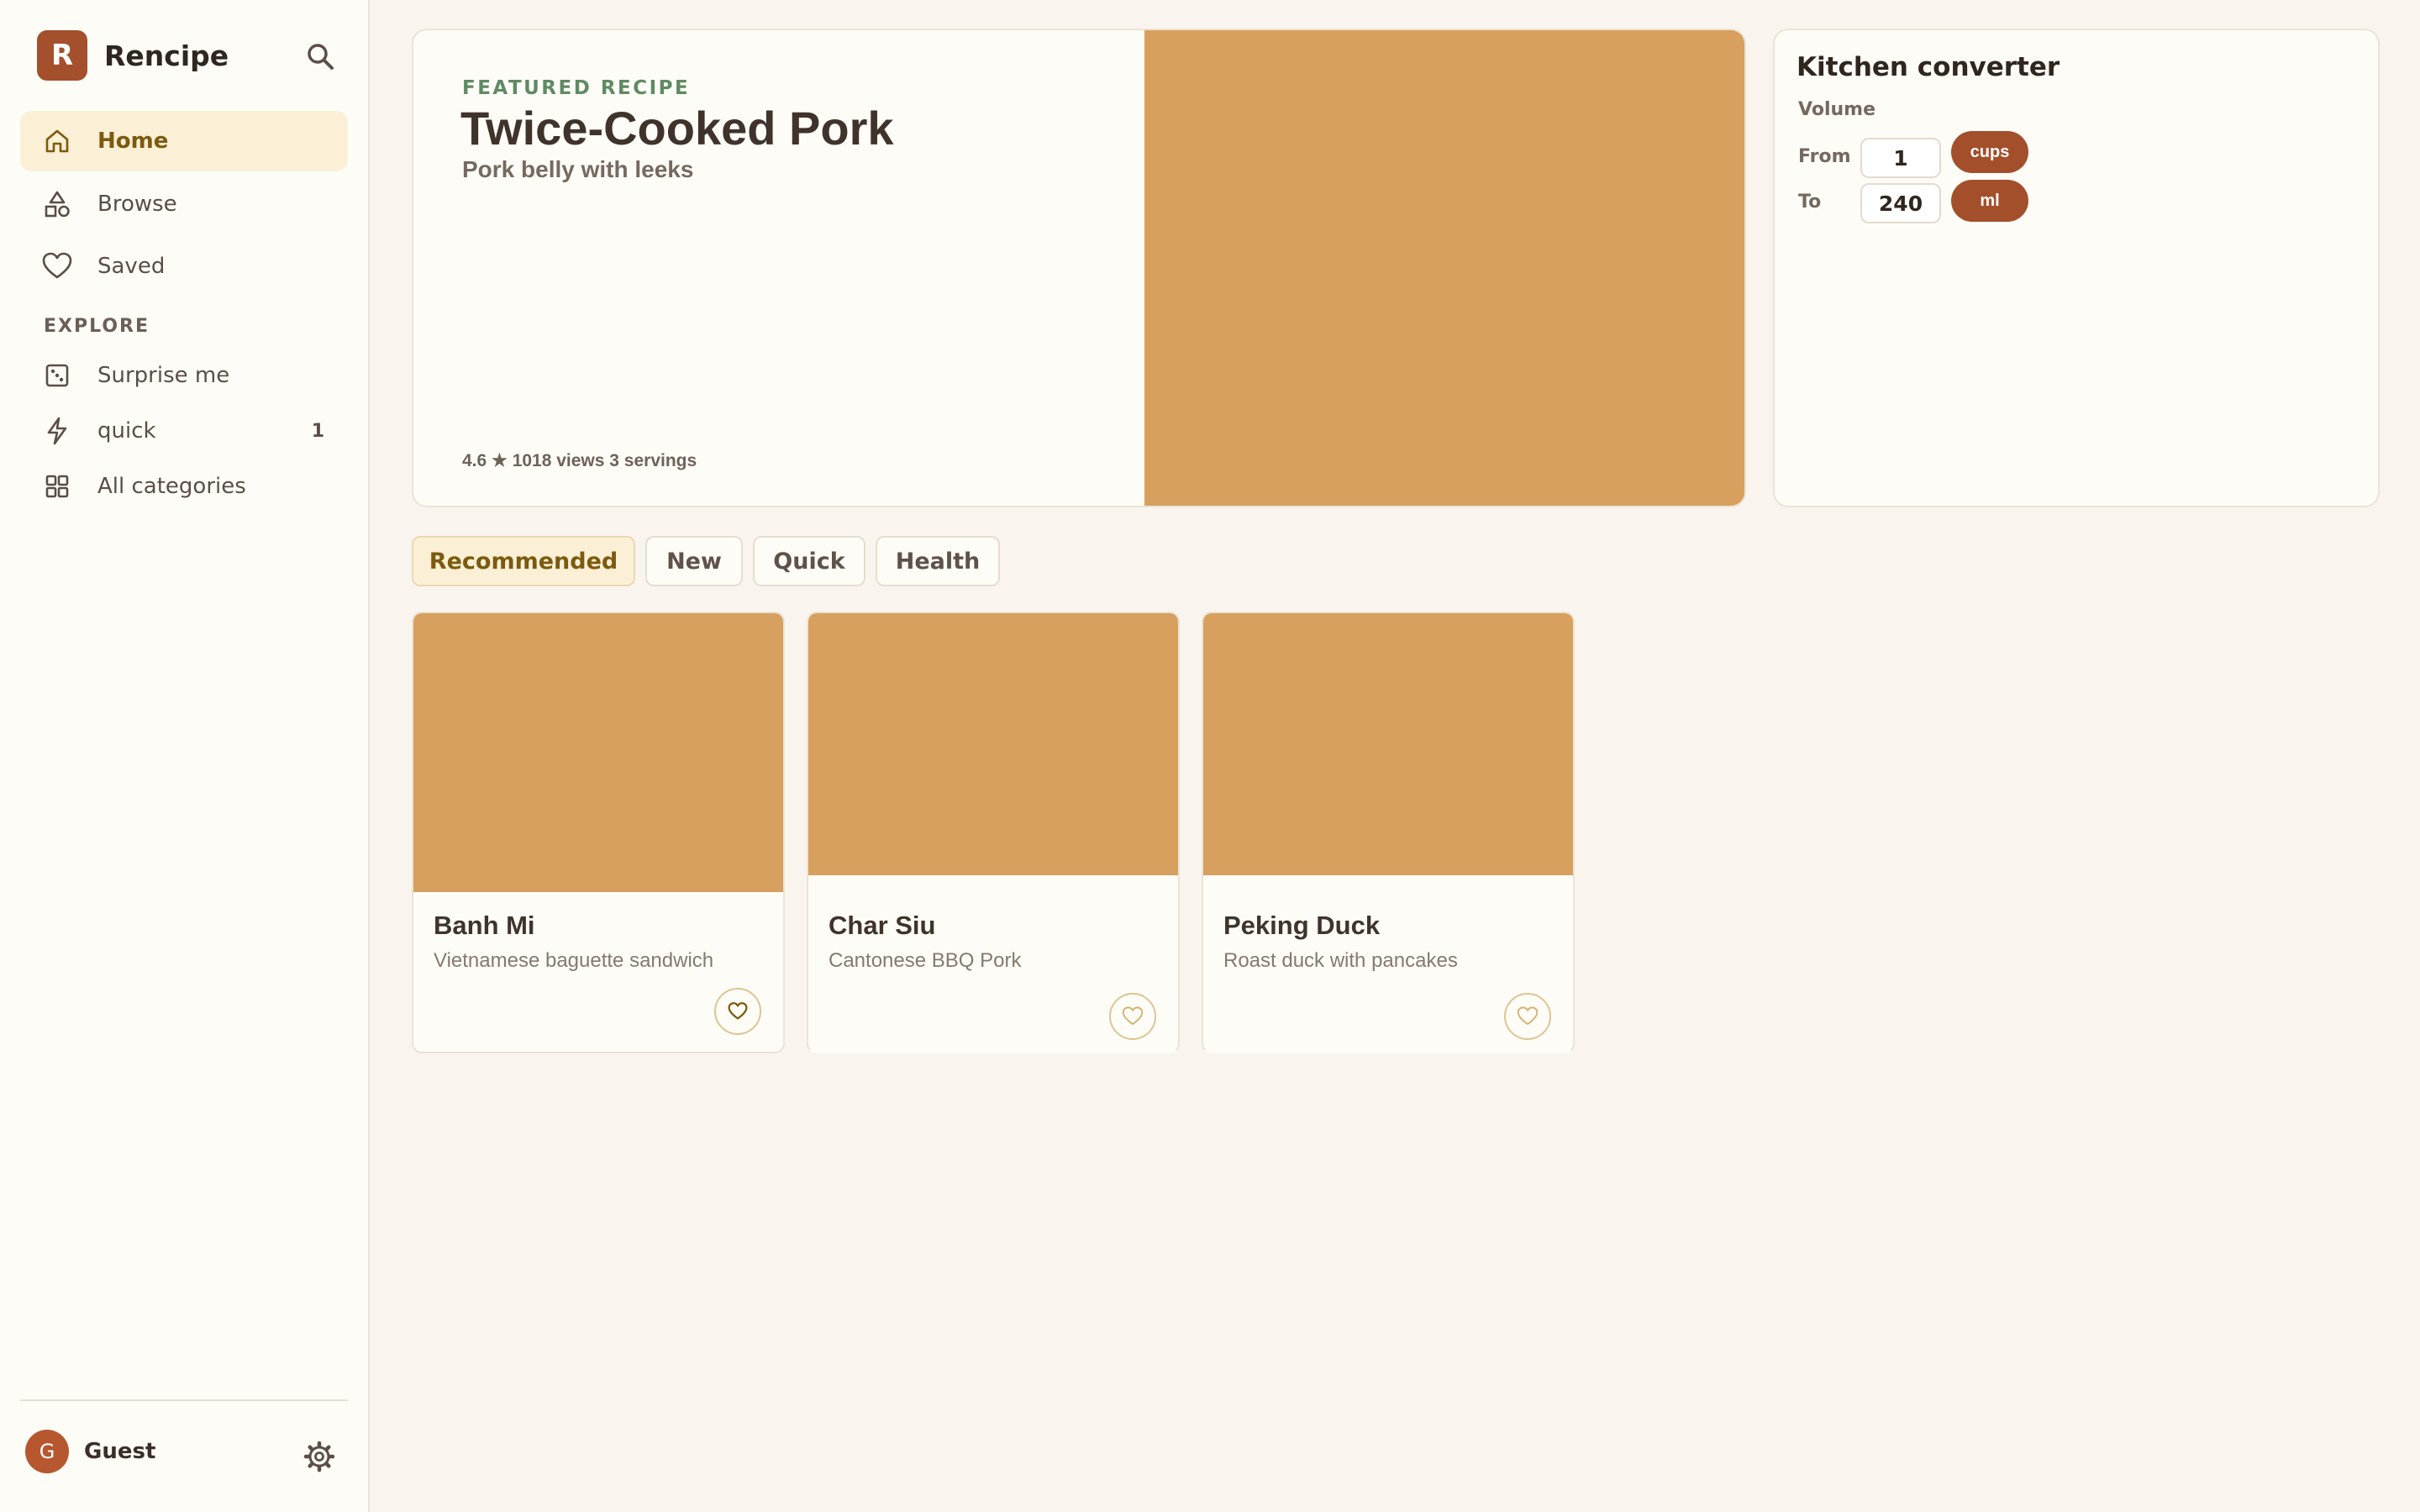  I want to click on converter-title: Kitchen converter, so click(1928, 67).